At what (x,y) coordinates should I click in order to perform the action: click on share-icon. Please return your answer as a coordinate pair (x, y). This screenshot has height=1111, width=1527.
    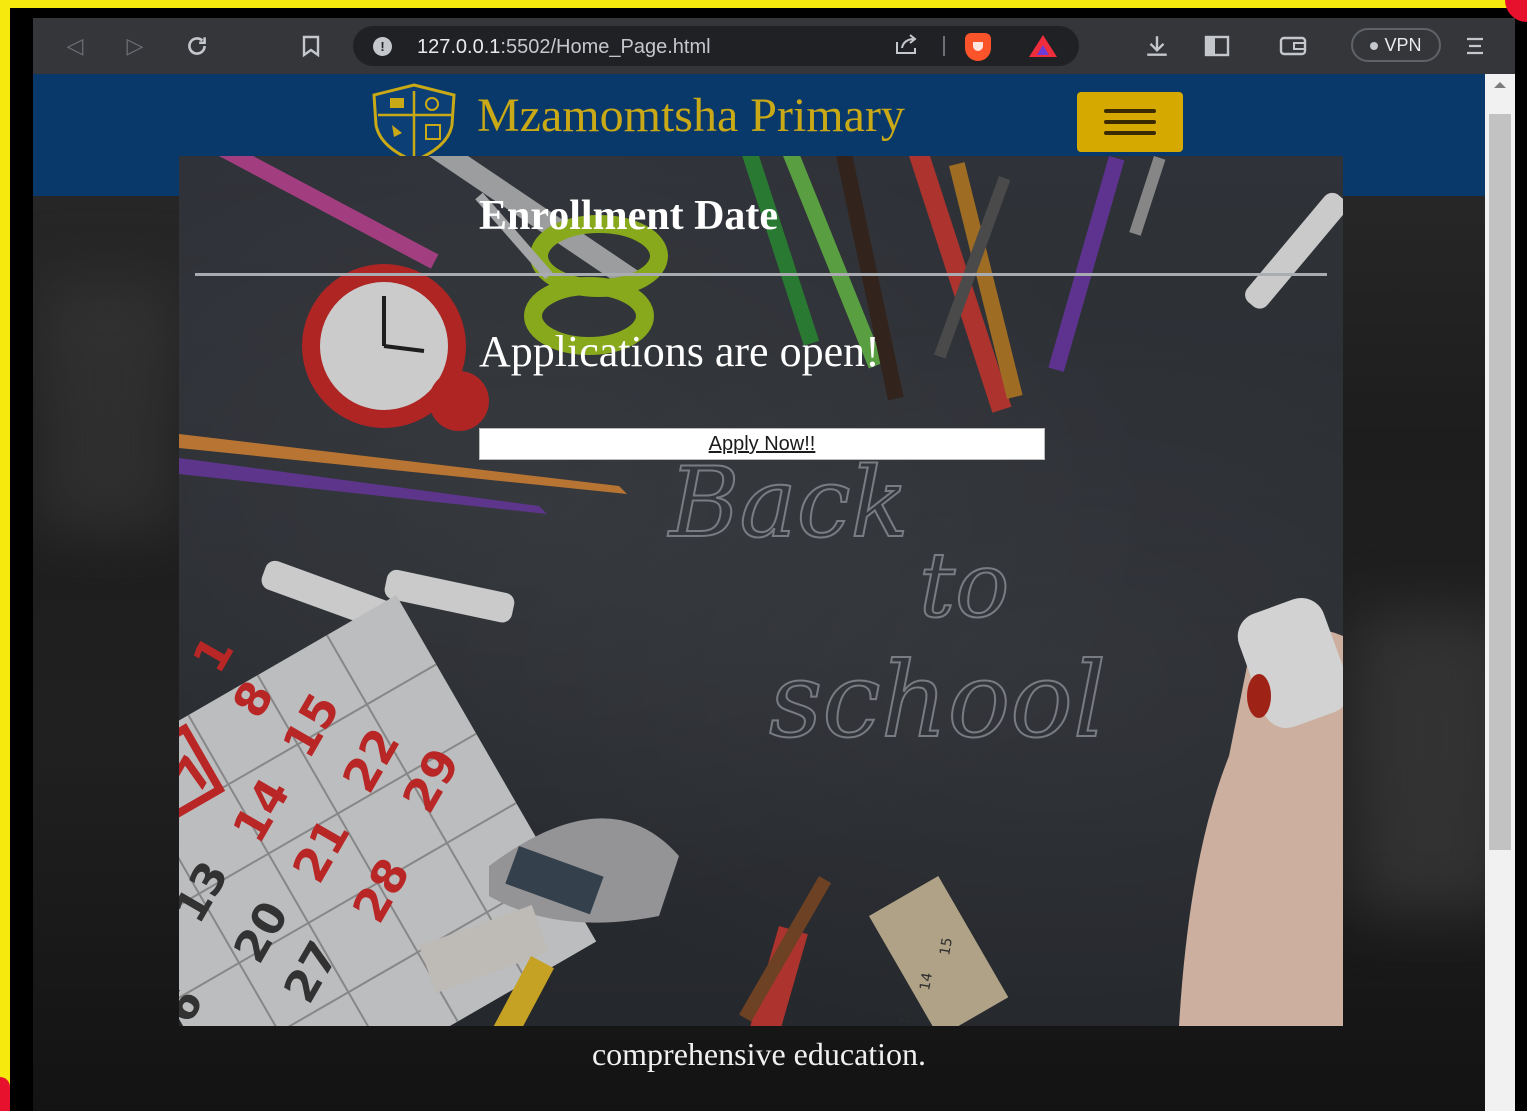
    Looking at the image, I should click on (907, 46).